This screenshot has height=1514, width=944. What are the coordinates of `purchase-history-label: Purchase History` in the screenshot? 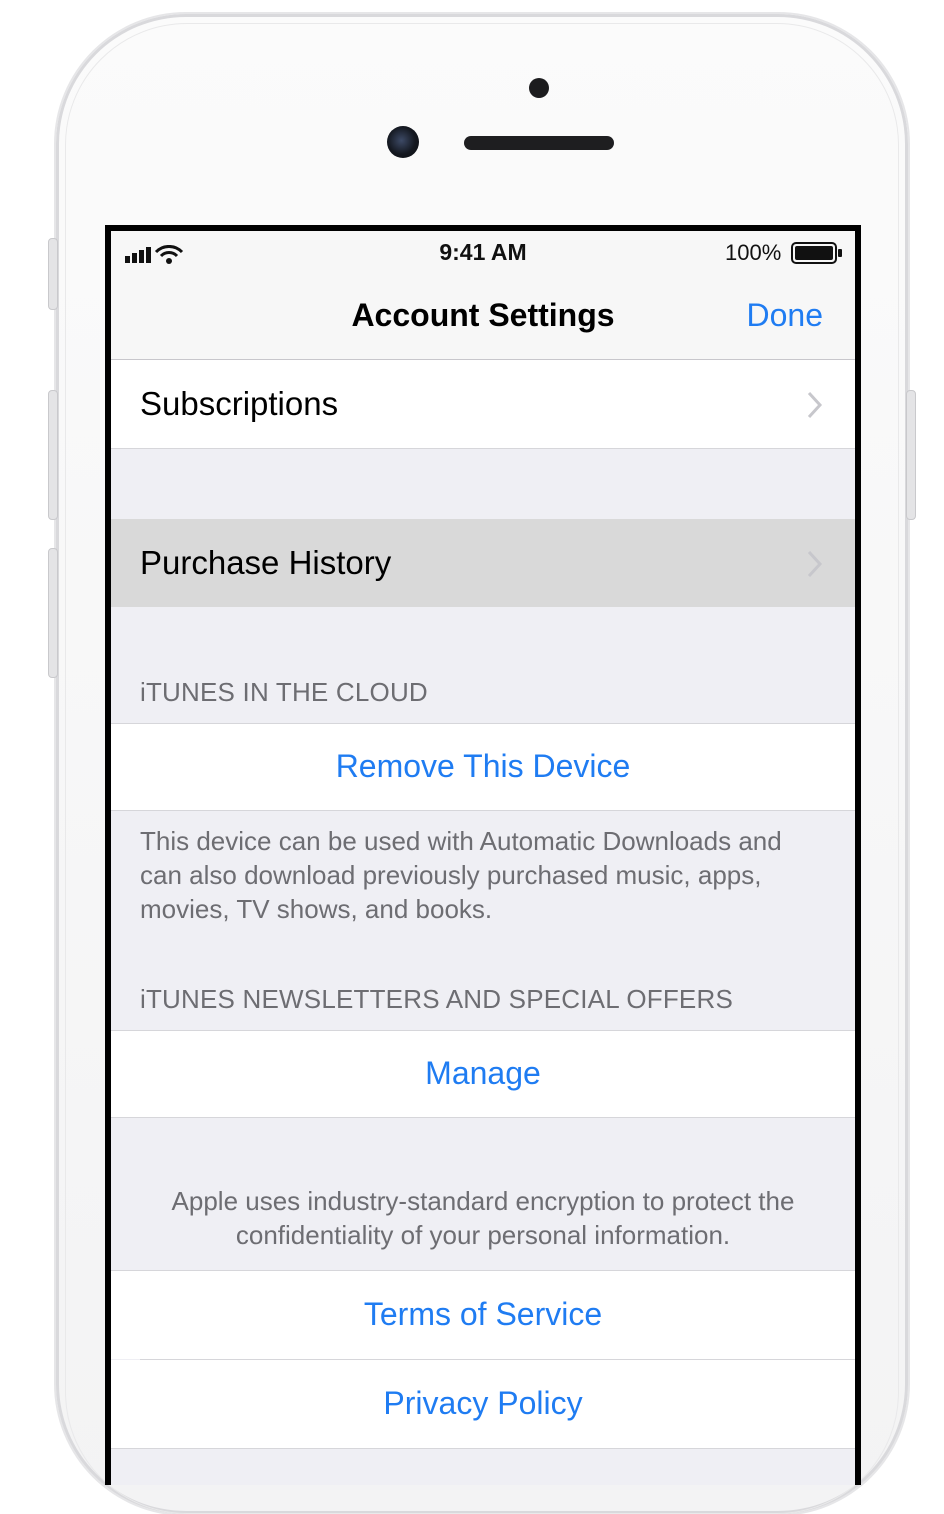 It's located at (266, 562).